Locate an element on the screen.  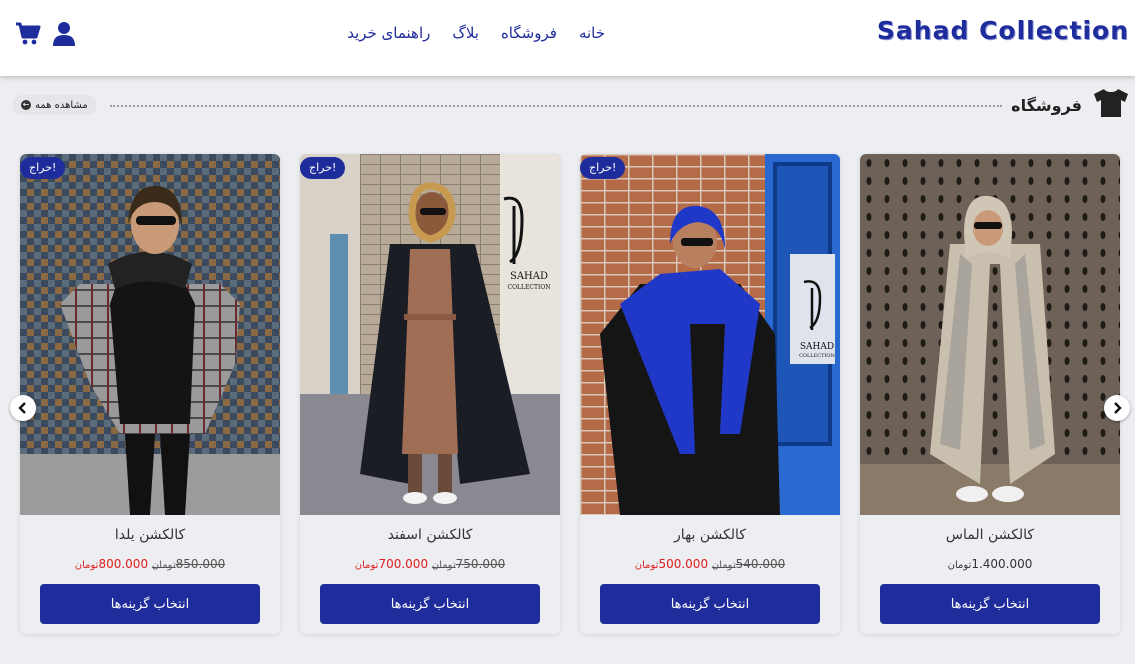
section-title: فروشگاه is located at coordinates (1046, 105).